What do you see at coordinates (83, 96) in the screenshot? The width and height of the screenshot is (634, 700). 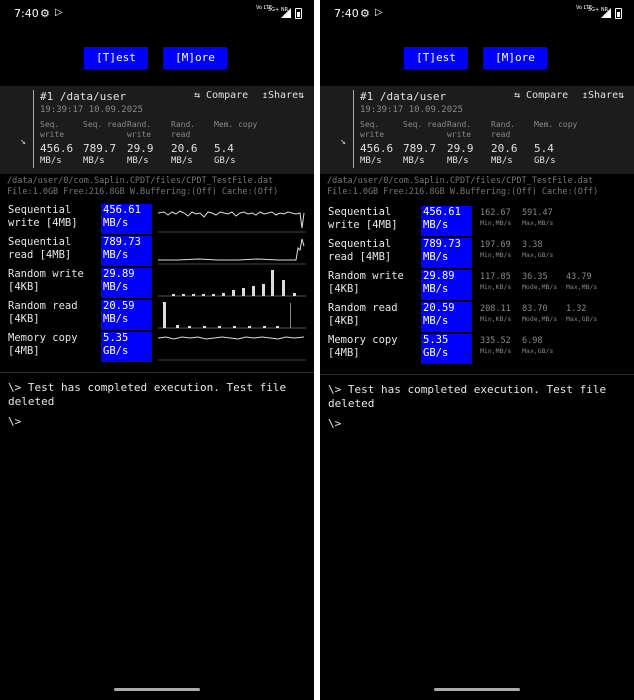 I see `summary-title: #1 /data/user` at bounding box center [83, 96].